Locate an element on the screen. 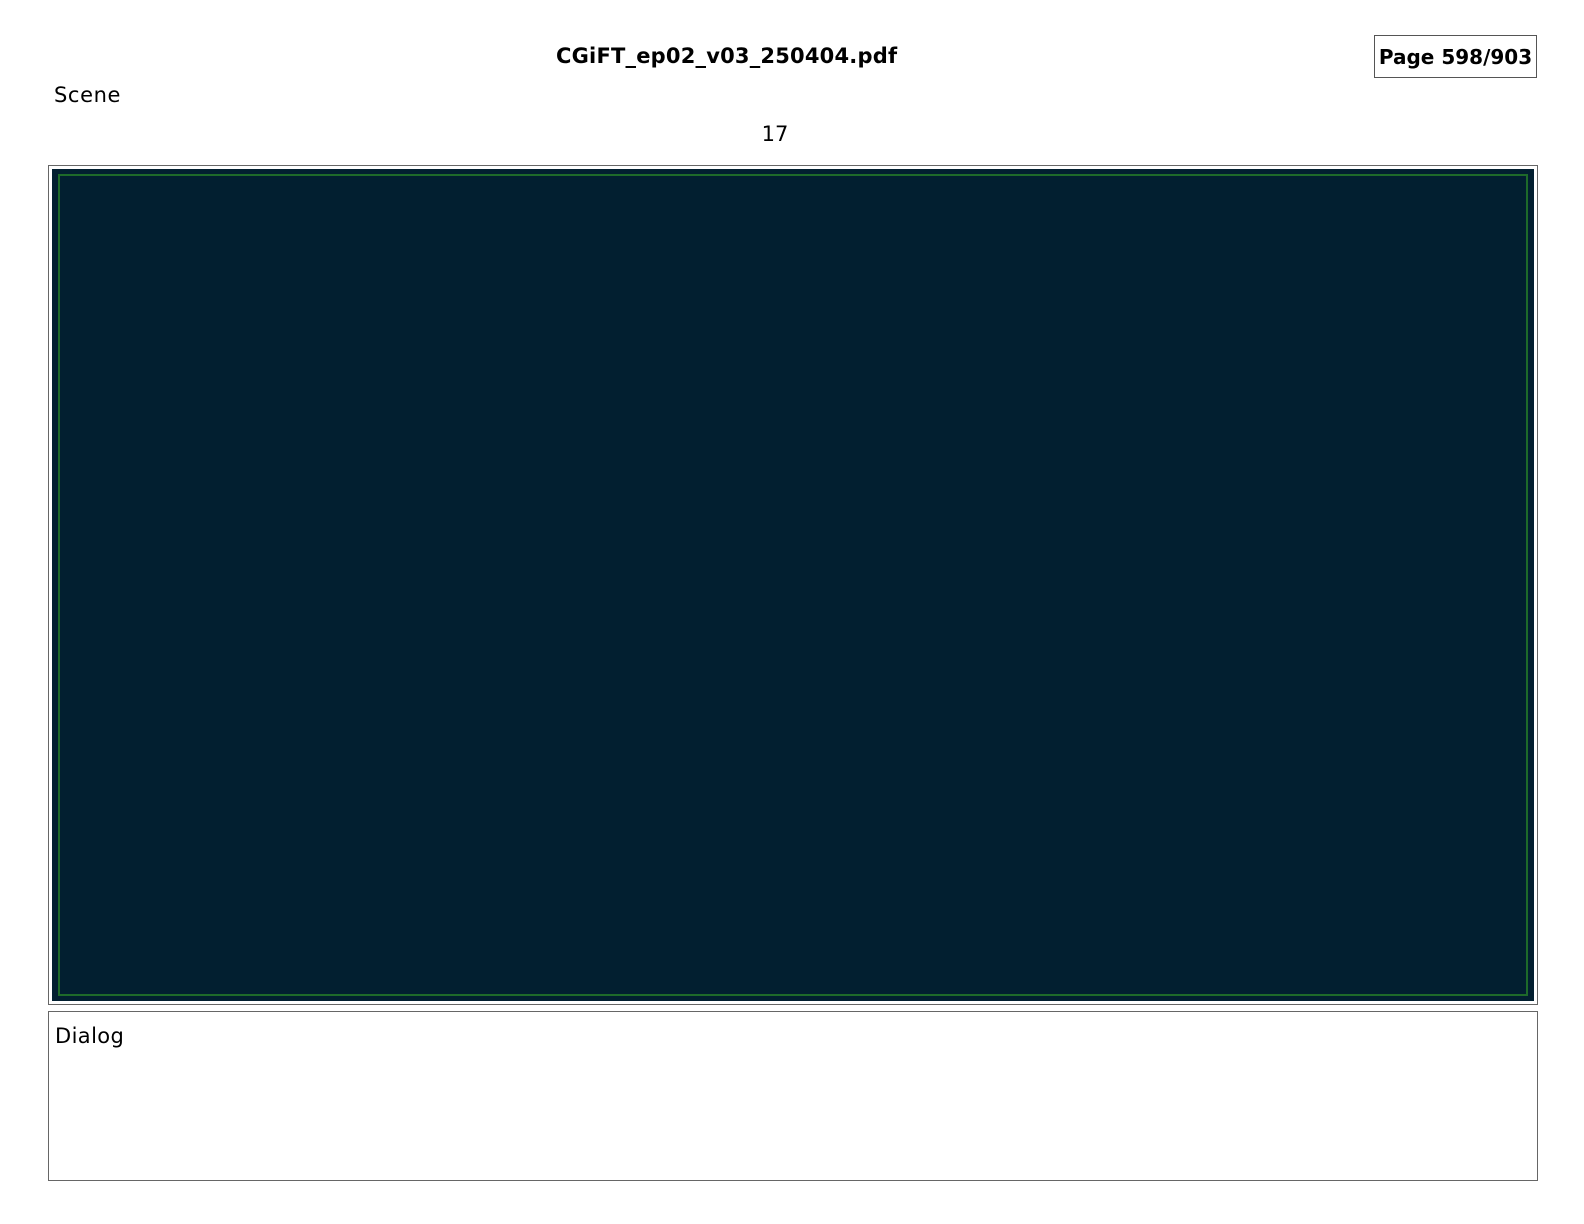 The height and width of the screenshot is (1224, 1584). page-indicator: Page 598/903 is located at coordinates (1455, 56).